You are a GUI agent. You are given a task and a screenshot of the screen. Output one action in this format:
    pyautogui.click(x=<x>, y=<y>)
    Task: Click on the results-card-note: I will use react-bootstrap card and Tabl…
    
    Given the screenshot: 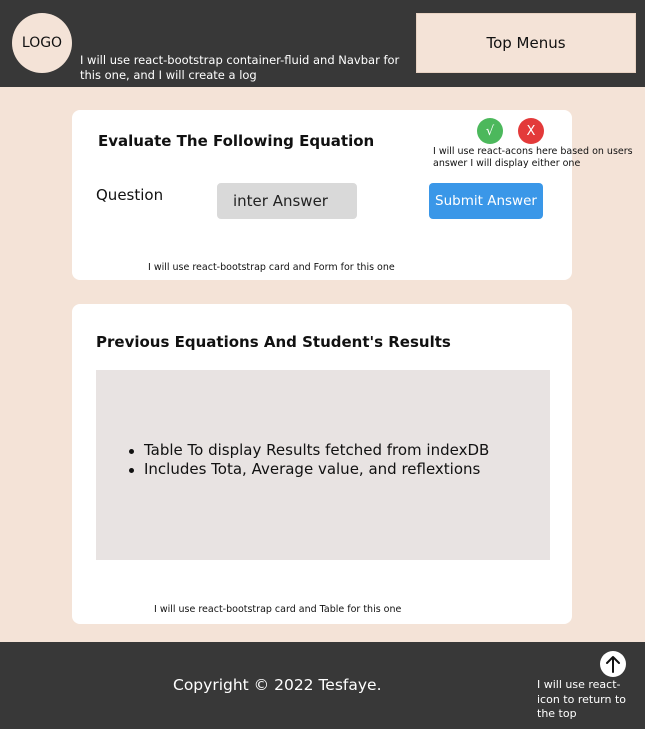 What is the action you would take?
    pyautogui.click(x=278, y=609)
    